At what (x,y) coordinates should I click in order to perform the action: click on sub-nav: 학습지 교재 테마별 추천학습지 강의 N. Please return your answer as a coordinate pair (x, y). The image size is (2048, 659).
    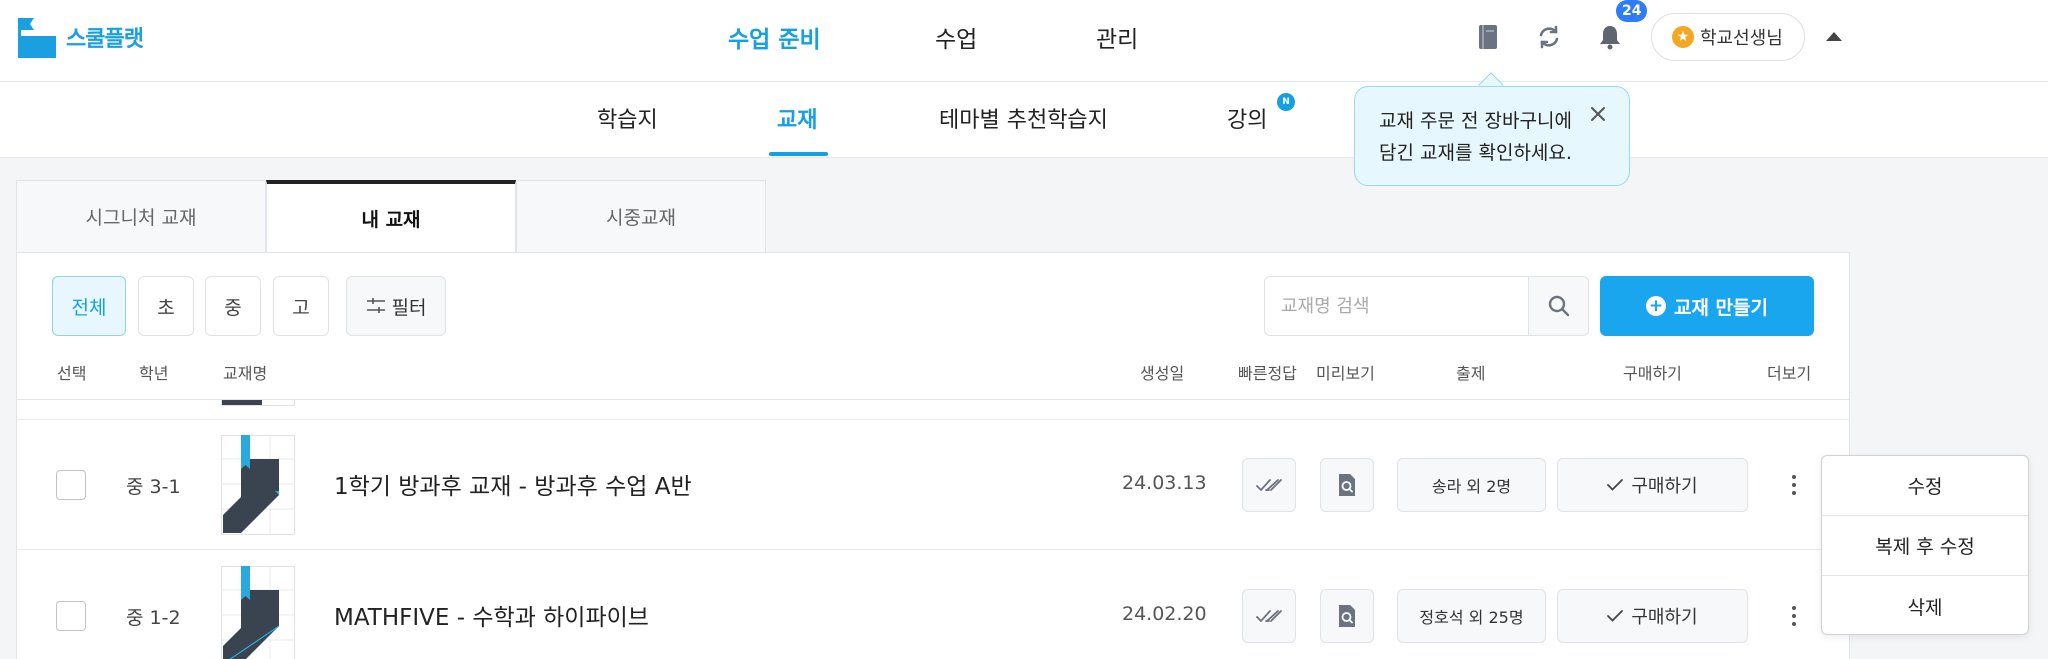
    Looking at the image, I should click on (1024, 120).